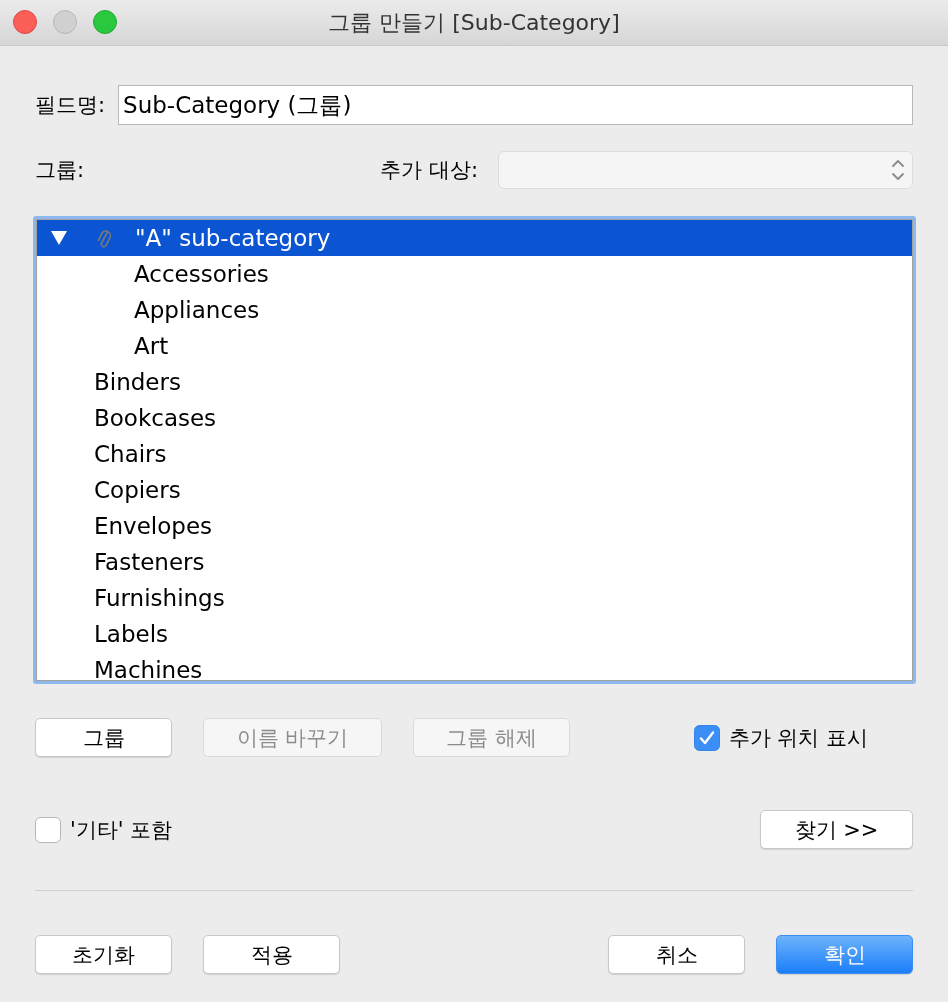  I want to click on disclosure-triangle-icon, so click(59, 238).